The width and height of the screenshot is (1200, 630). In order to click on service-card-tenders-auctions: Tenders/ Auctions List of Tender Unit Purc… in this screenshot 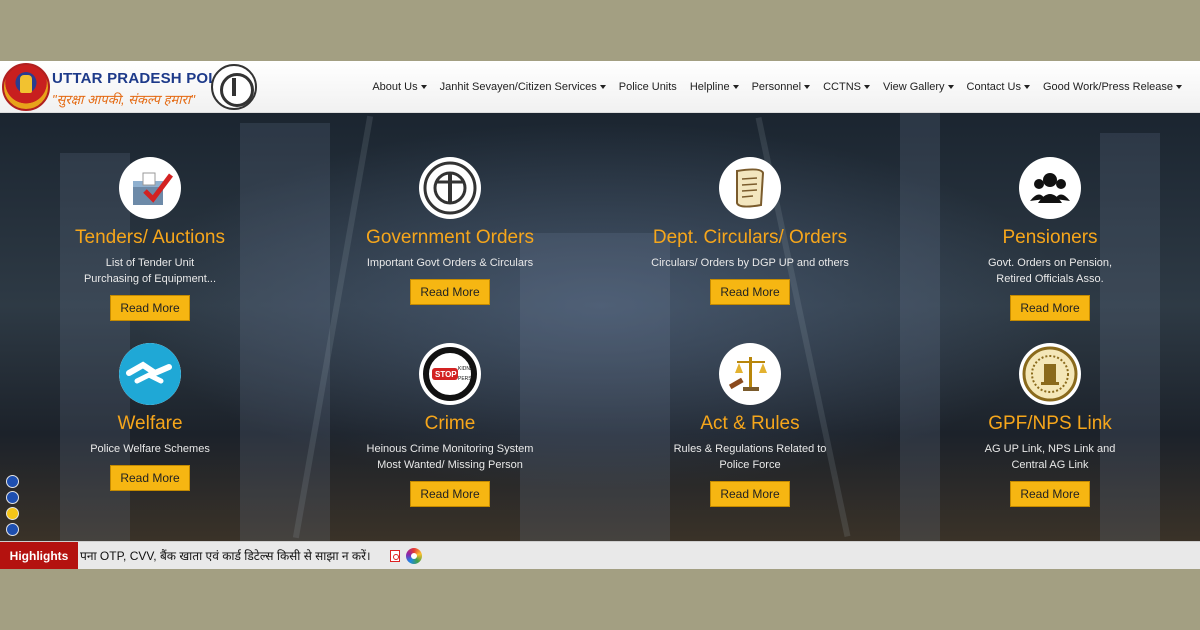, I will do `click(150, 239)`.